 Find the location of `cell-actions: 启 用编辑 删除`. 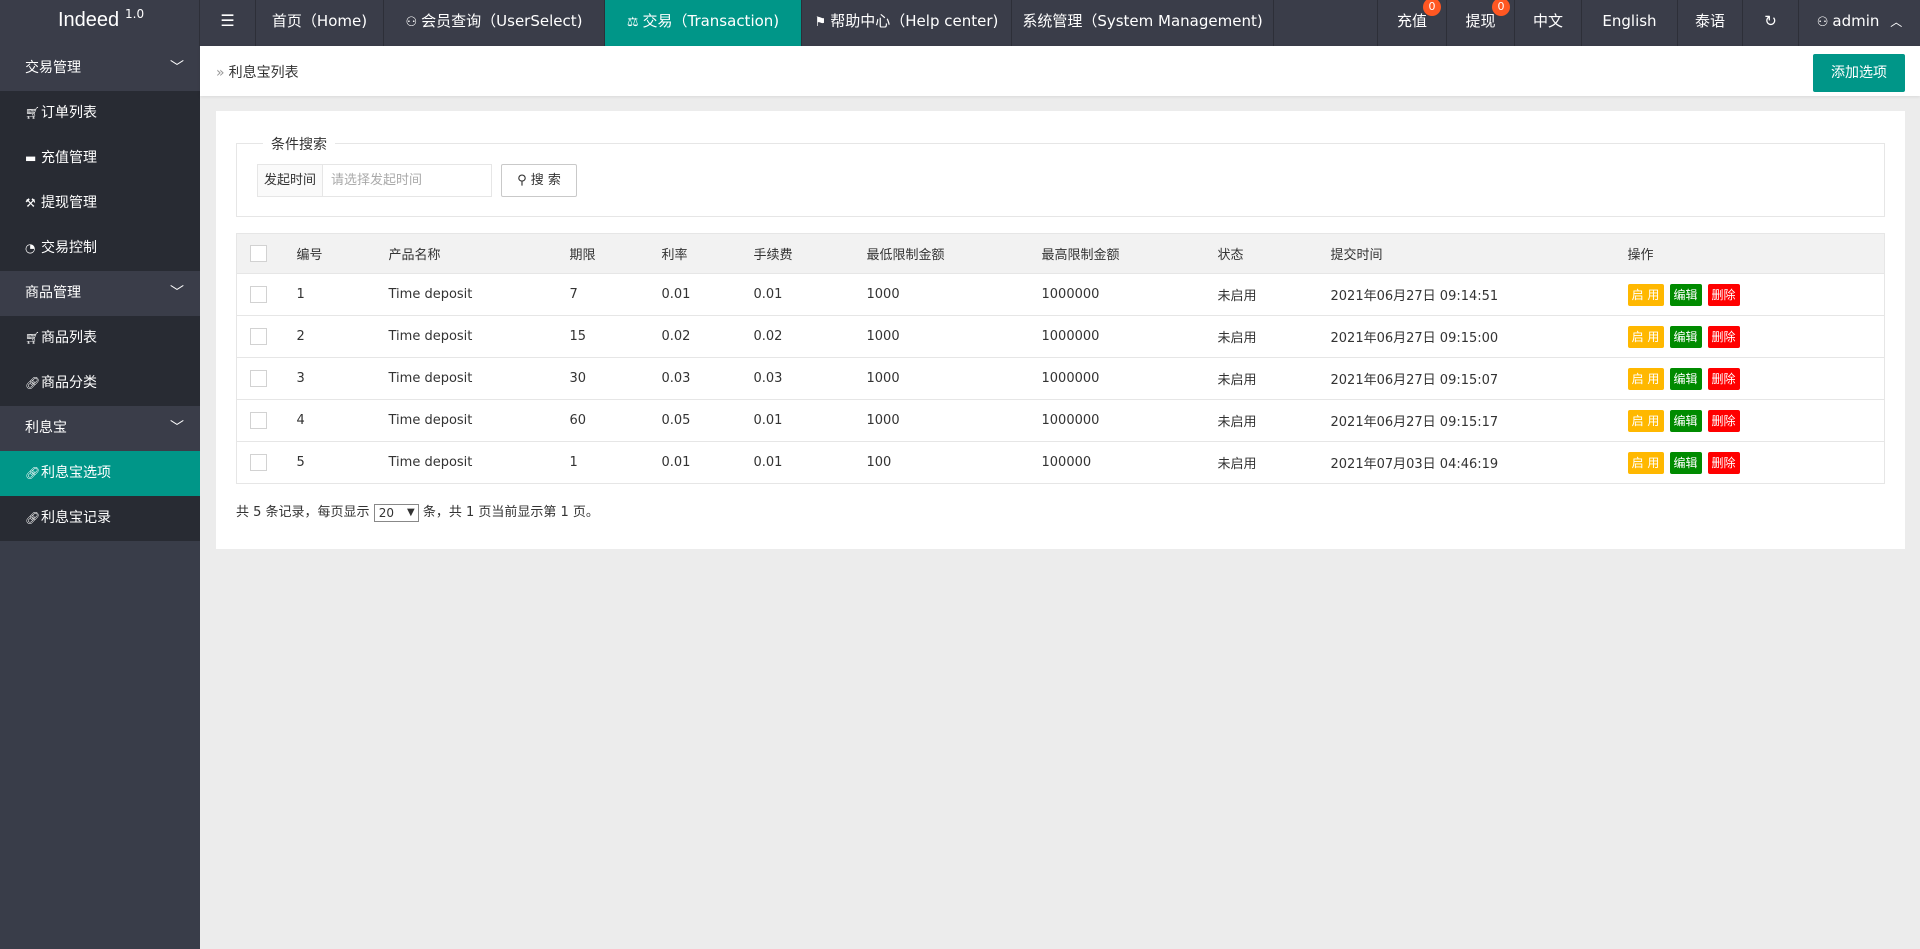

cell-actions: 启 用编辑 删除 is located at coordinates (1751, 294).